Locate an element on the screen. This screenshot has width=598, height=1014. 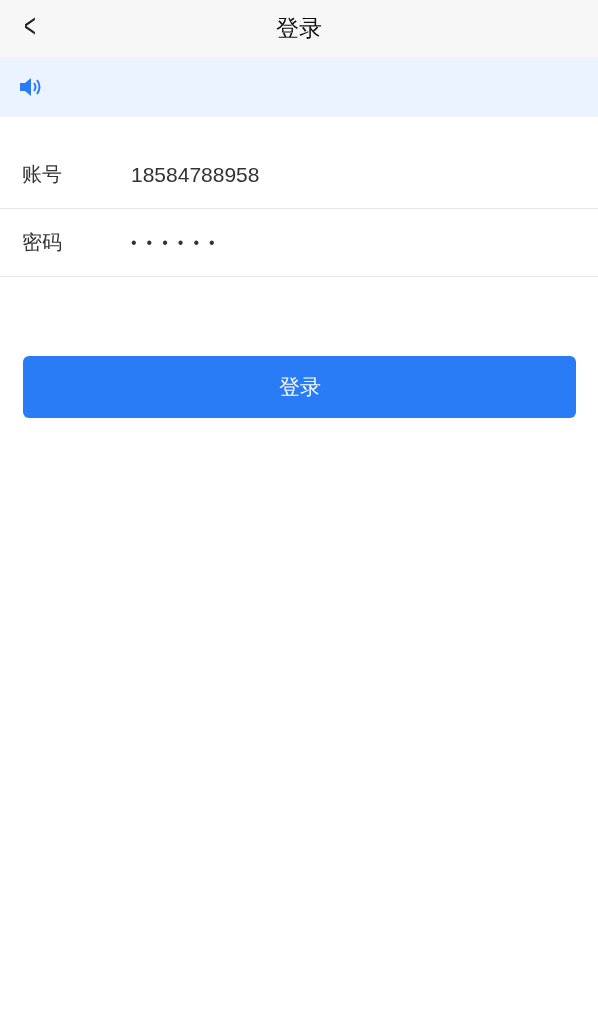
speaker-icon is located at coordinates (31, 87).